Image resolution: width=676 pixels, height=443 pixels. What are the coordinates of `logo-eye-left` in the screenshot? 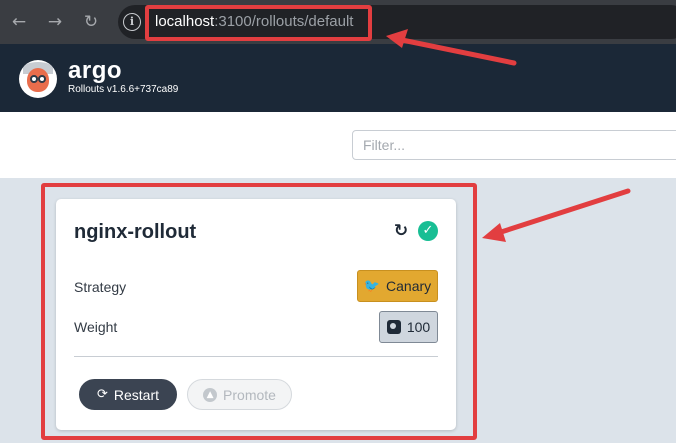 It's located at (34, 79).